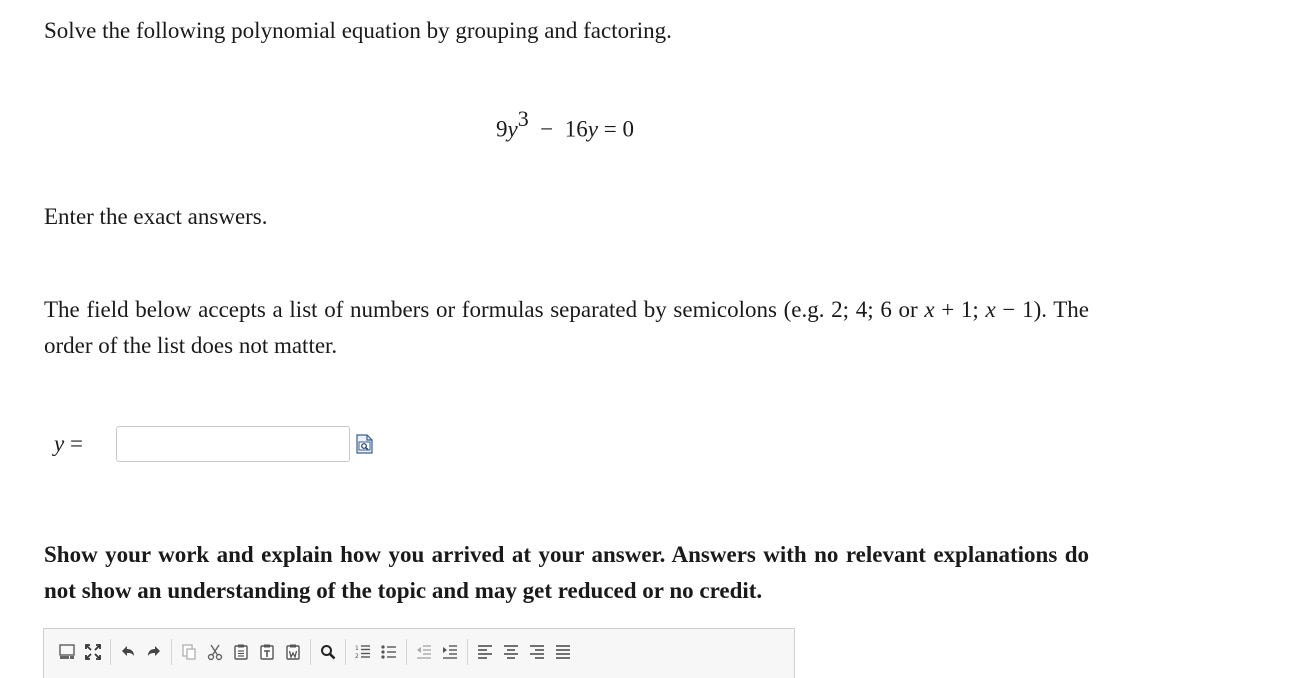  I want to click on toolbar-group-history, so click(141, 652).